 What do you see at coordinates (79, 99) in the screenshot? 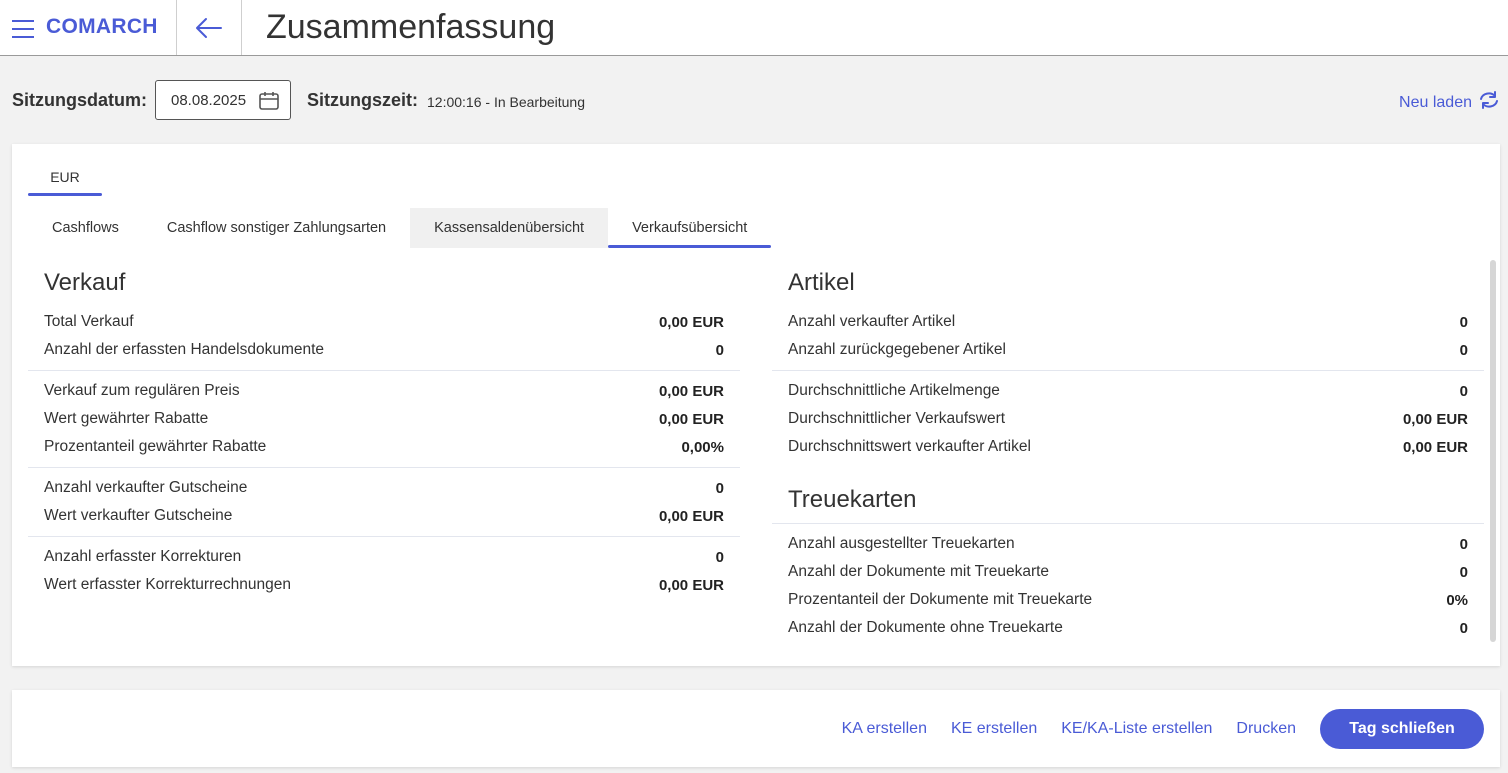
I see `session-date-label: Sitzungsdatum:` at bounding box center [79, 99].